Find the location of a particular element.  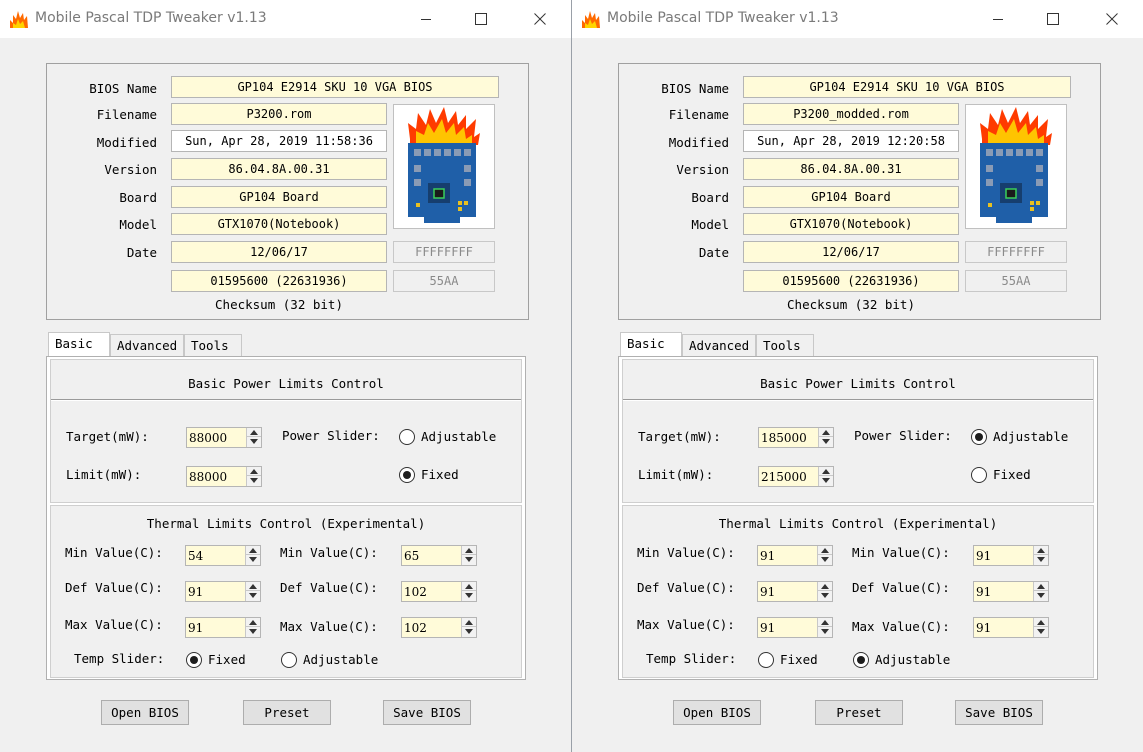

thermal-min-right-stepper: 91 is located at coordinates (1011, 555).